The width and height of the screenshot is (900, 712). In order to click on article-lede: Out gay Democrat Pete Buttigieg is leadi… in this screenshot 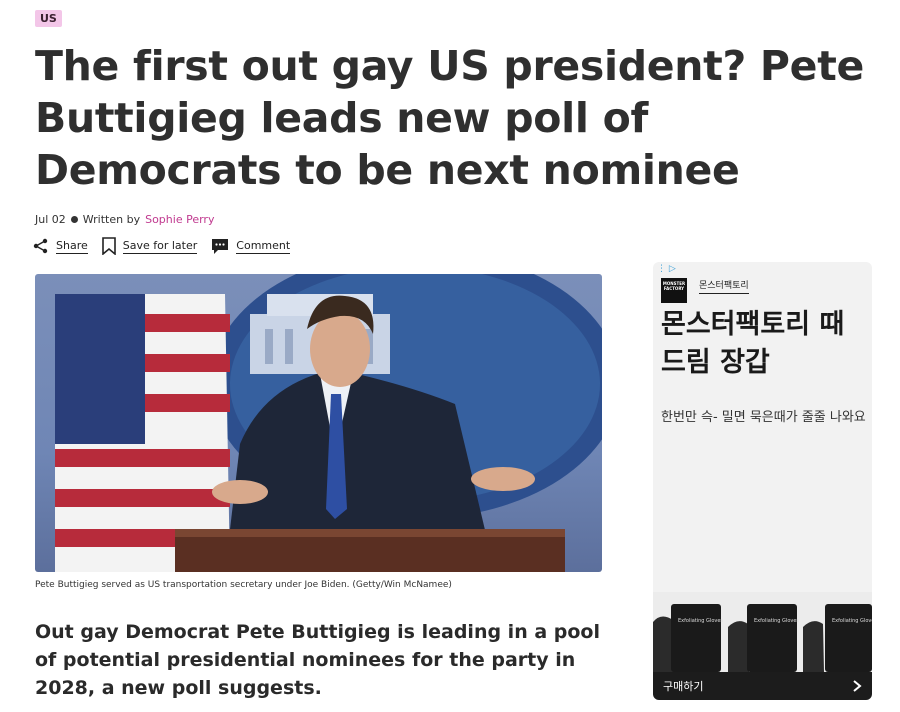, I will do `click(317, 660)`.